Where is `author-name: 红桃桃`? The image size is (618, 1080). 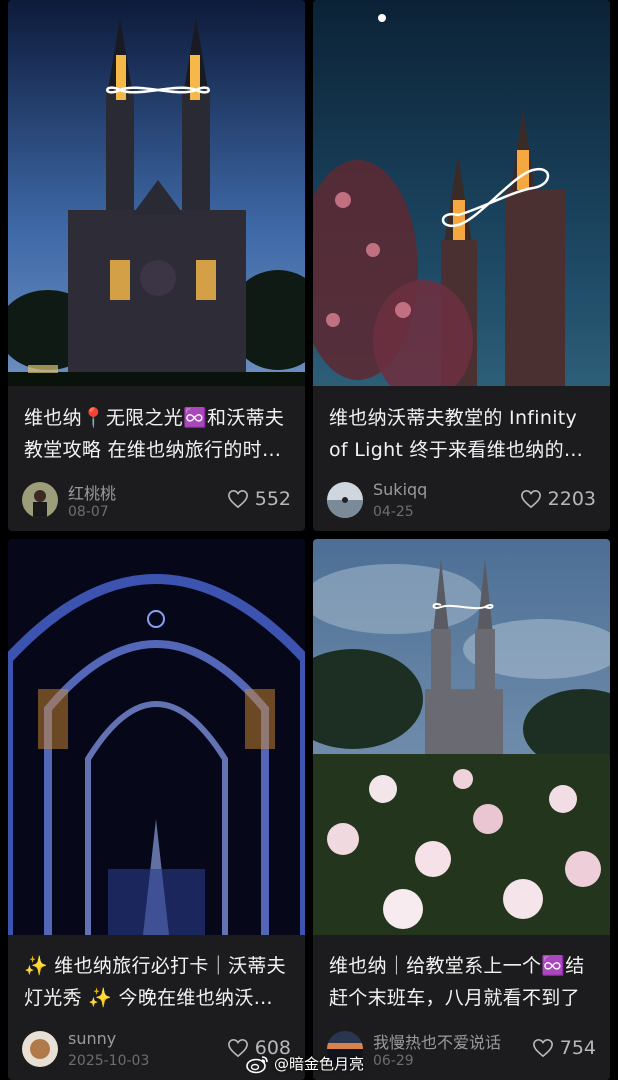
author-name: 红桃桃 is located at coordinates (92, 492).